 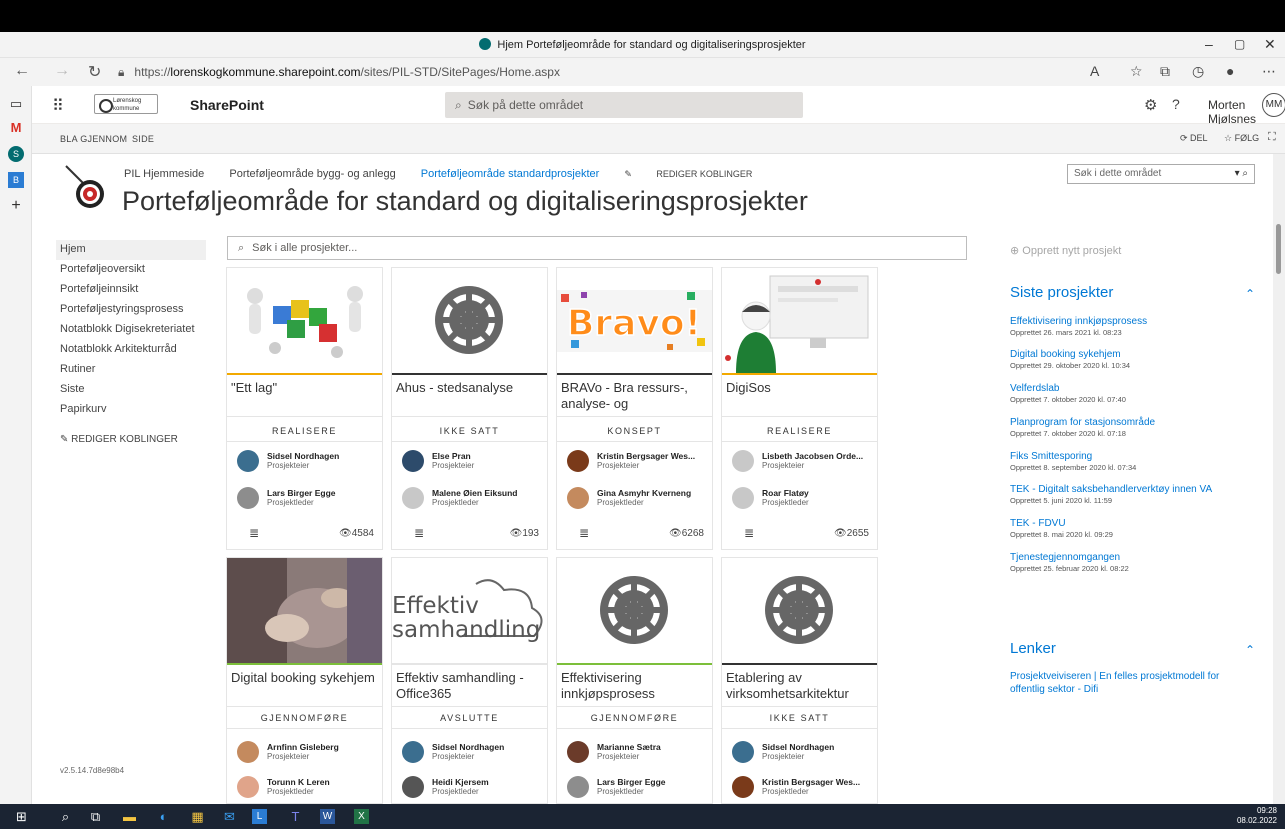 What do you see at coordinates (1150, 105) in the screenshot?
I see `settings-icon: ⚙` at bounding box center [1150, 105].